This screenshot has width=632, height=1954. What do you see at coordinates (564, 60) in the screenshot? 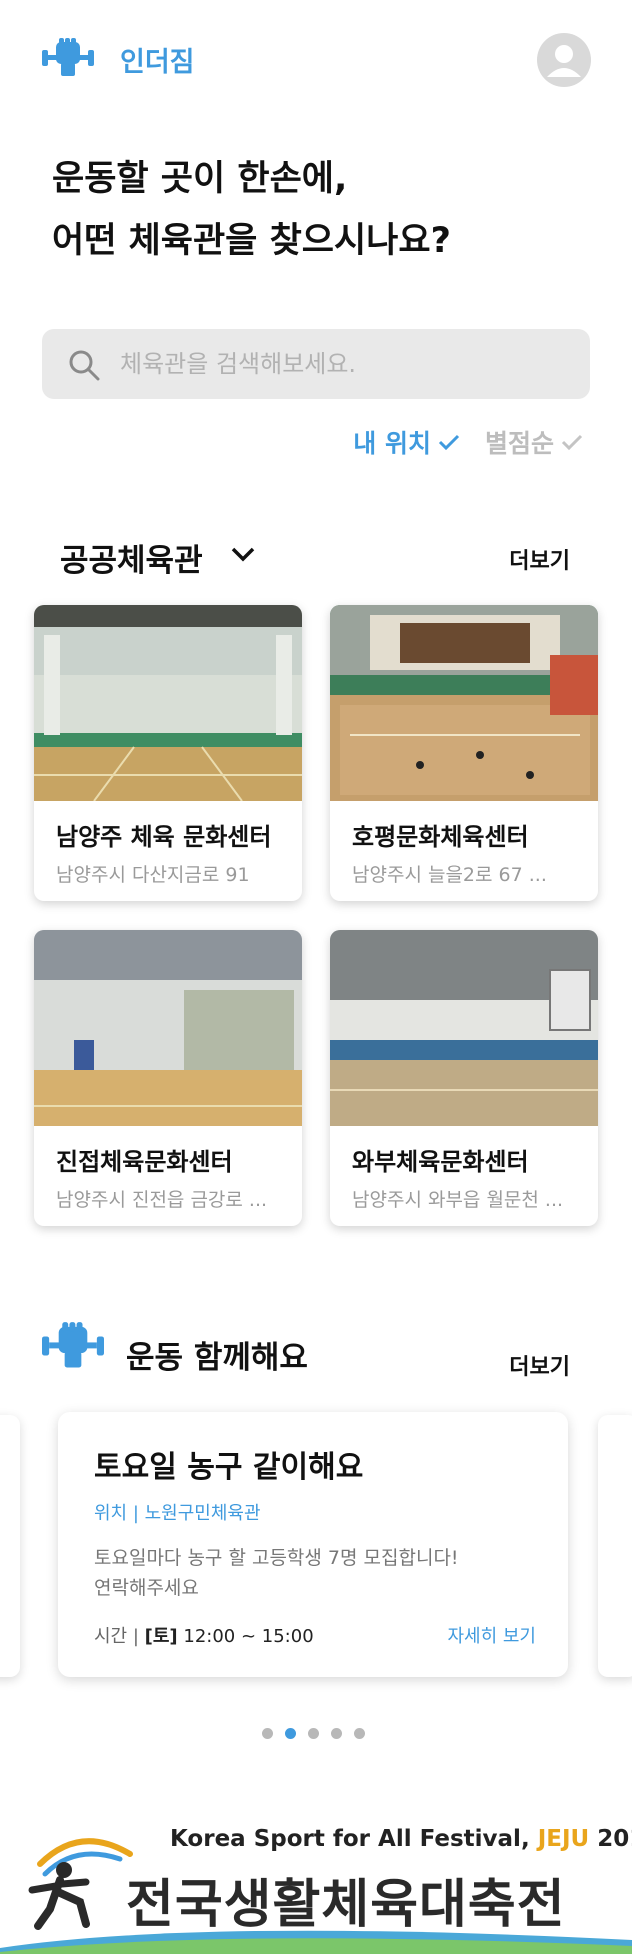
I see `user-avatar-icon` at bounding box center [564, 60].